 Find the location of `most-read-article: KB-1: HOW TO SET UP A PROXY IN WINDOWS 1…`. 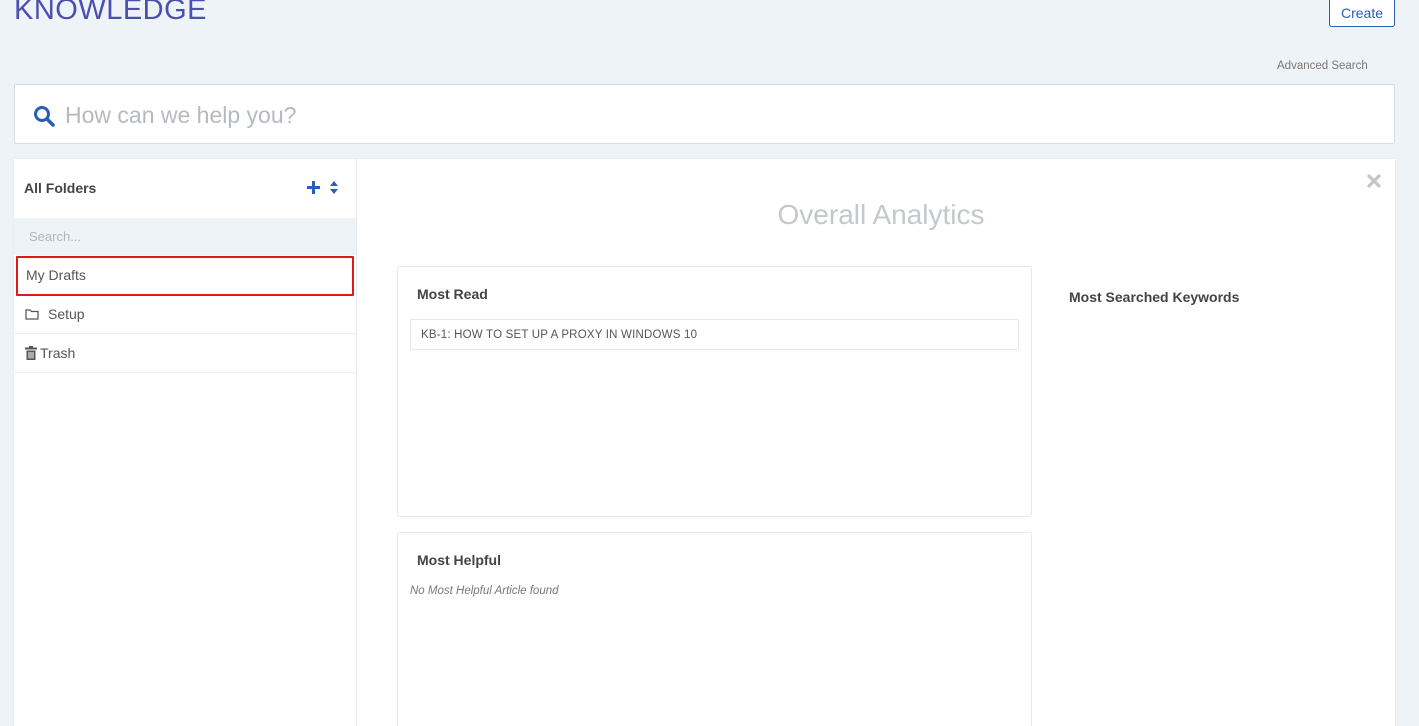

most-read-article: KB-1: HOW TO SET UP A PROXY IN WINDOWS 1… is located at coordinates (714, 334).